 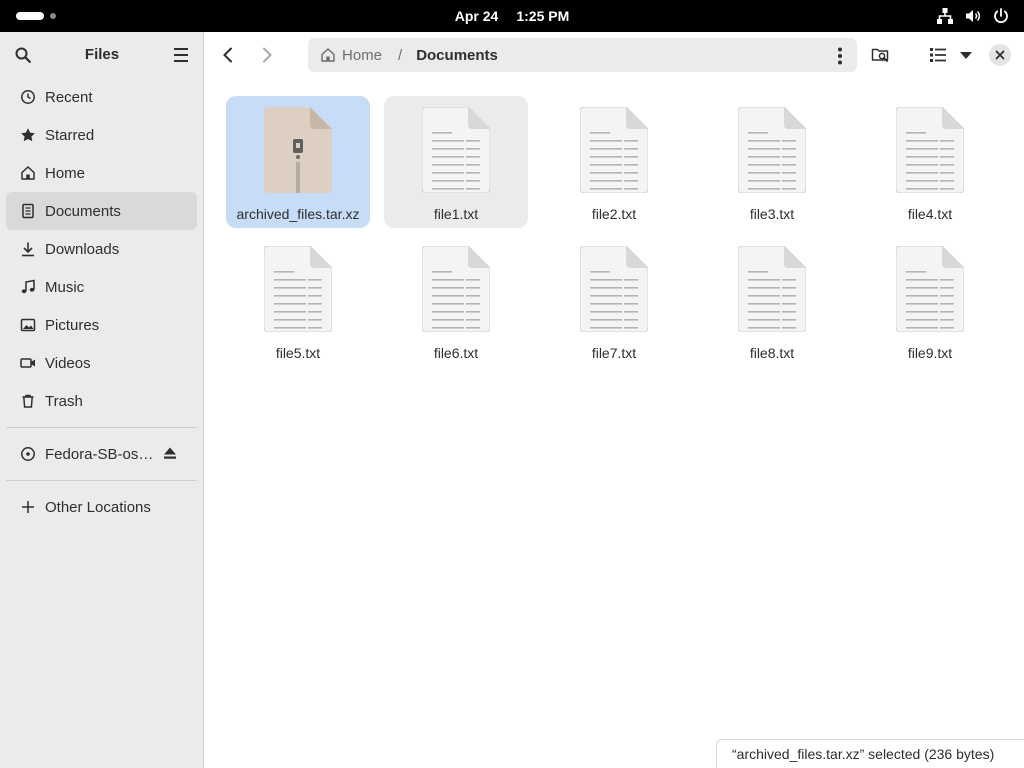 What do you see at coordinates (170, 453) in the screenshot?
I see `eject-icon` at bounding box center [170, 453].